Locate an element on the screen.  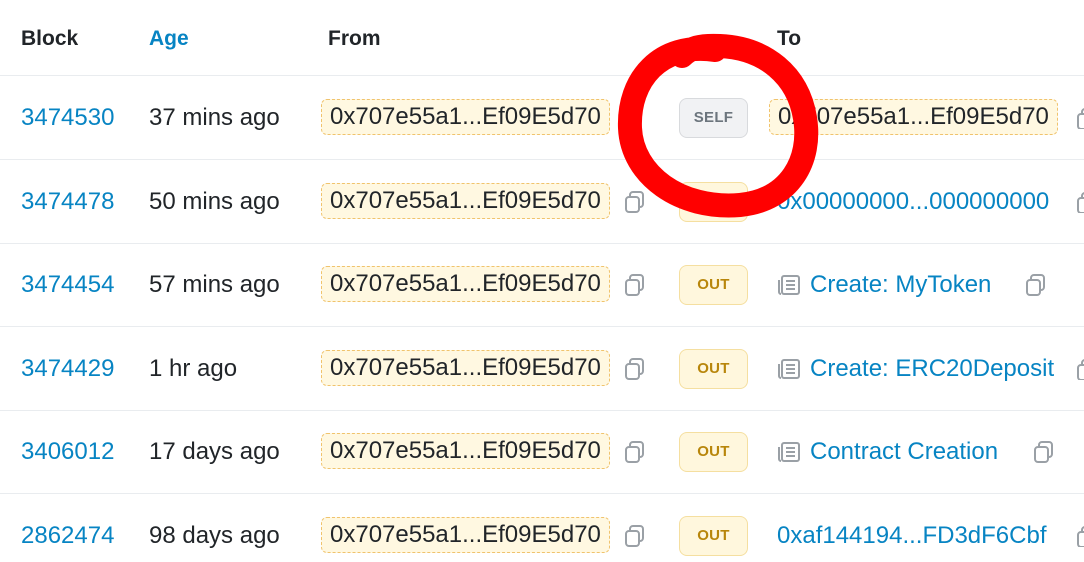
block-link: 2862474 is located at coordinates (67, 536).